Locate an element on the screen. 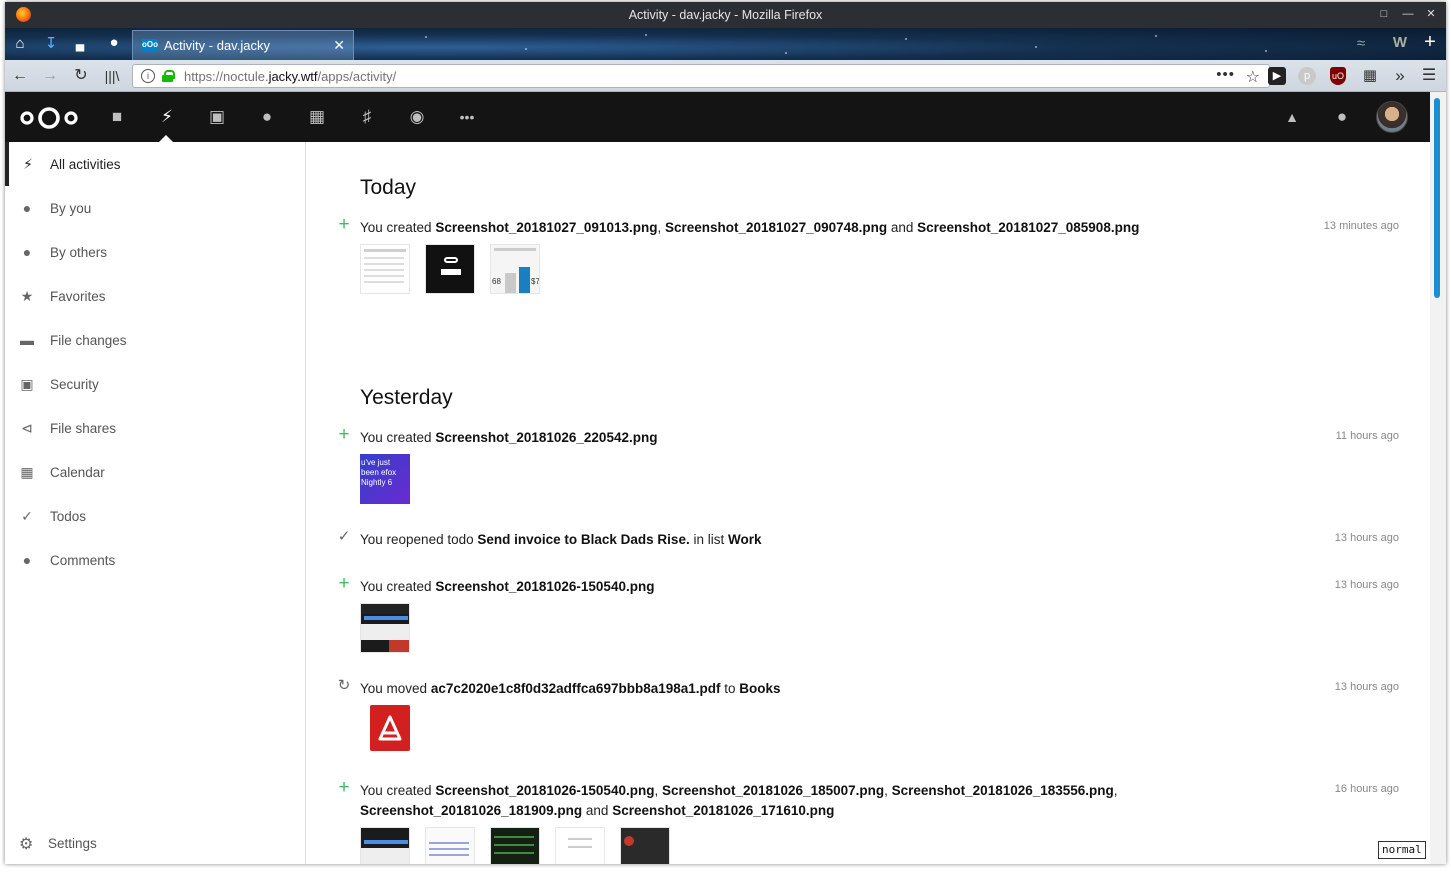  sidebar-item-file-changes: ▬ File changes is located at coordinates (155, 340).